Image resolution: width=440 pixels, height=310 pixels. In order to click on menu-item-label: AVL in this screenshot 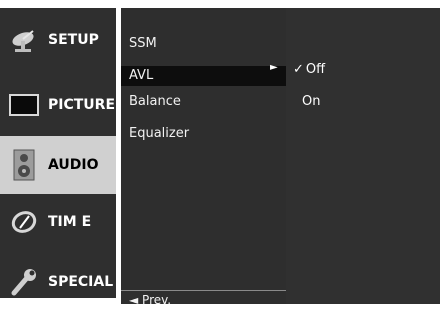, I will do `click(141, 75)`.